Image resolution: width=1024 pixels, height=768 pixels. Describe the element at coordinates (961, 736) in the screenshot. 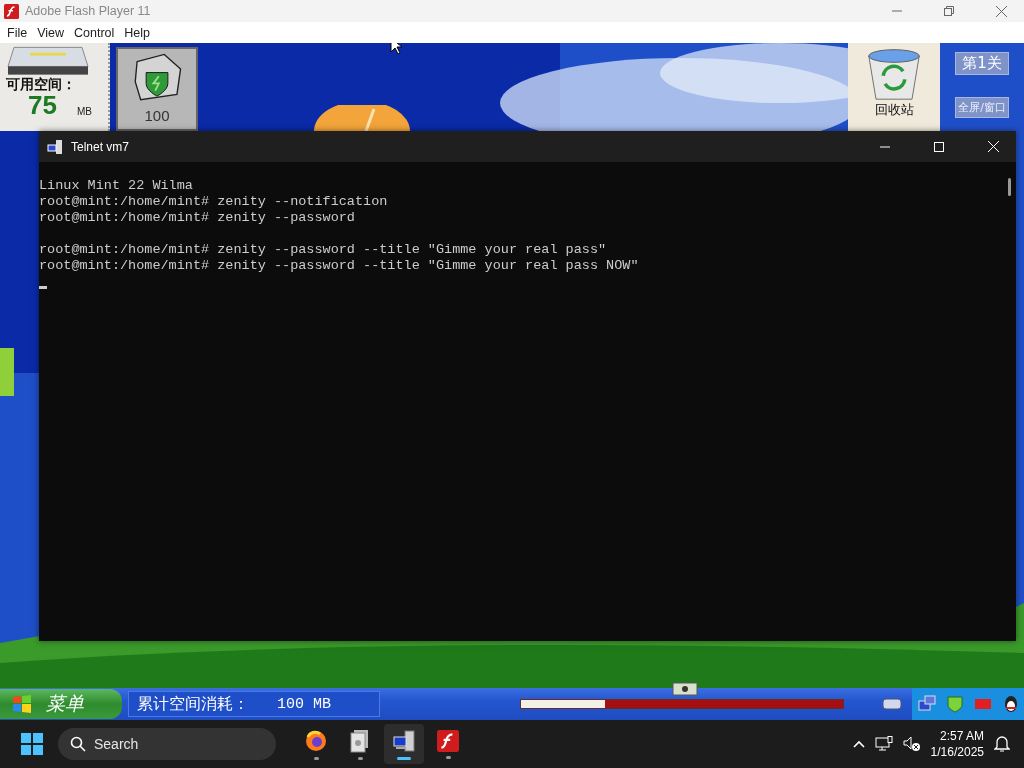

I see `clock-time: 2:57 AM` at that location.